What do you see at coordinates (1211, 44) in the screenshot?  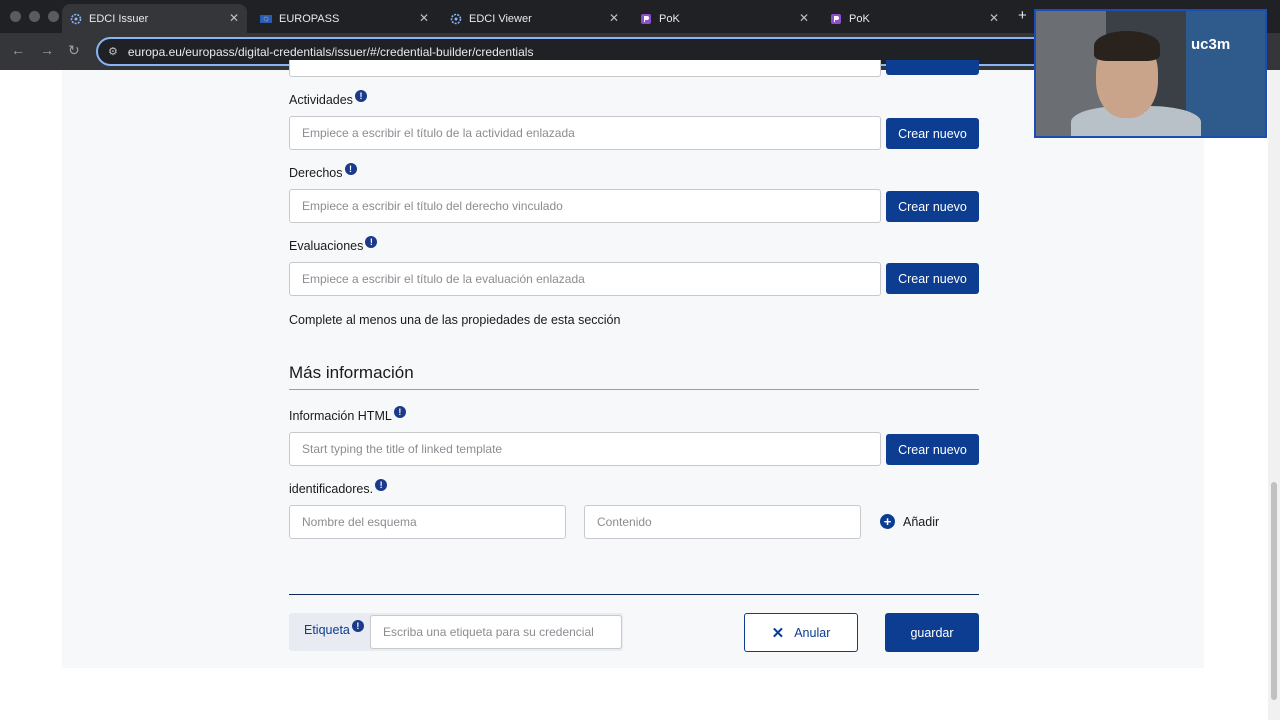 I see `uc3m-logo: uc3m` at bounding box center [1211, 44].